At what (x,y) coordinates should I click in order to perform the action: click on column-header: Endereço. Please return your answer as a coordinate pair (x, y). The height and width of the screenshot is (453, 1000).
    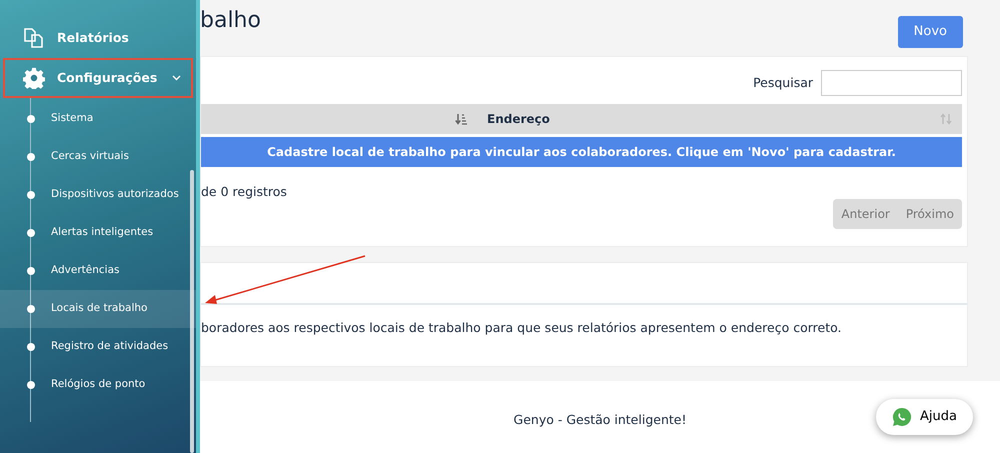
    Looking at the image, I should click on (518, 119).